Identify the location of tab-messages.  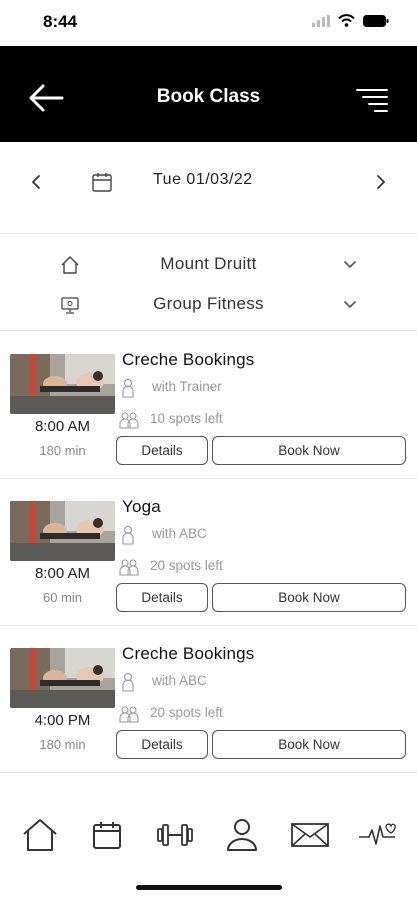
(310, 835).